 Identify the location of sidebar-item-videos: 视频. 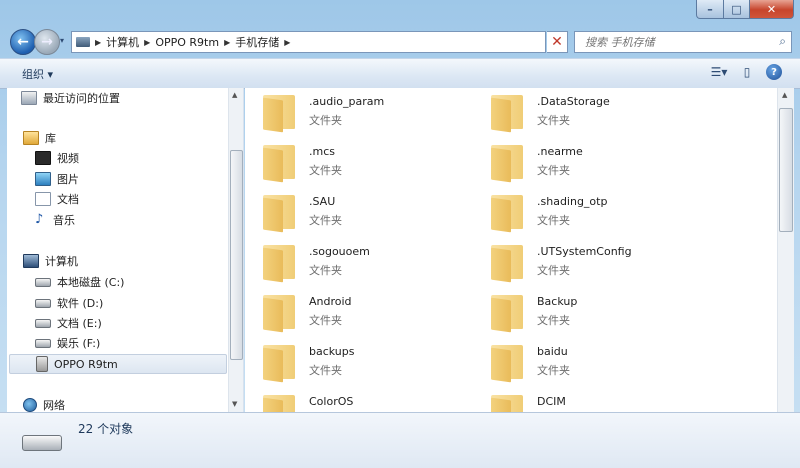
(57, 158).